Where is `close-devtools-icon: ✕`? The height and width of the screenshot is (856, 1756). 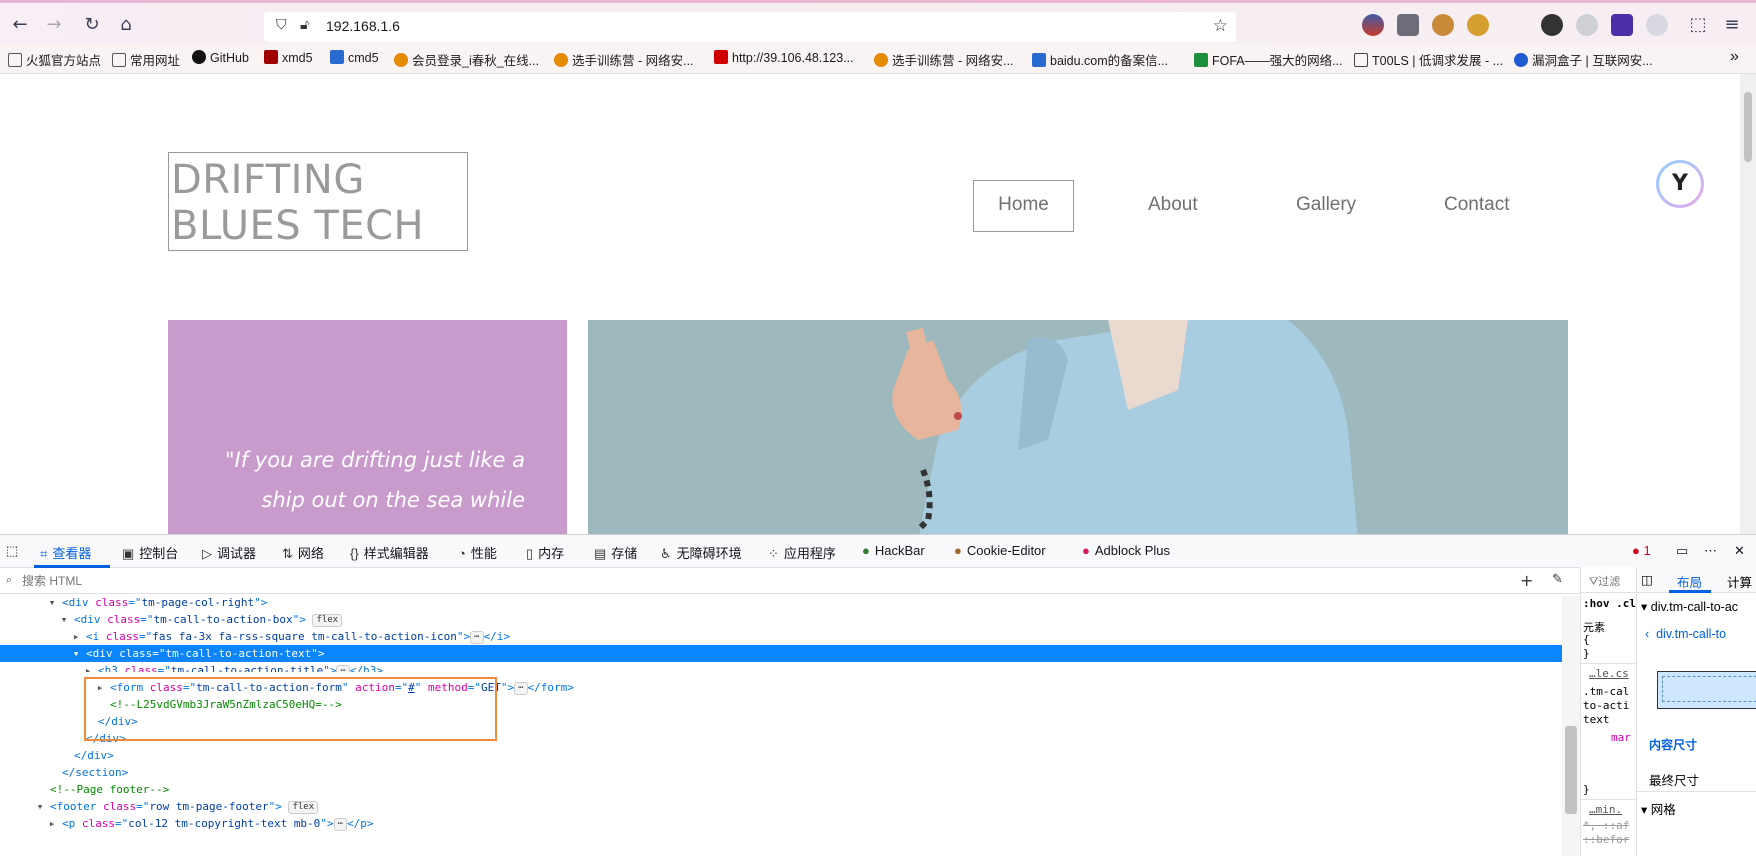
close-devtools-icon: ✕ is located at coordinates (1739, 551).